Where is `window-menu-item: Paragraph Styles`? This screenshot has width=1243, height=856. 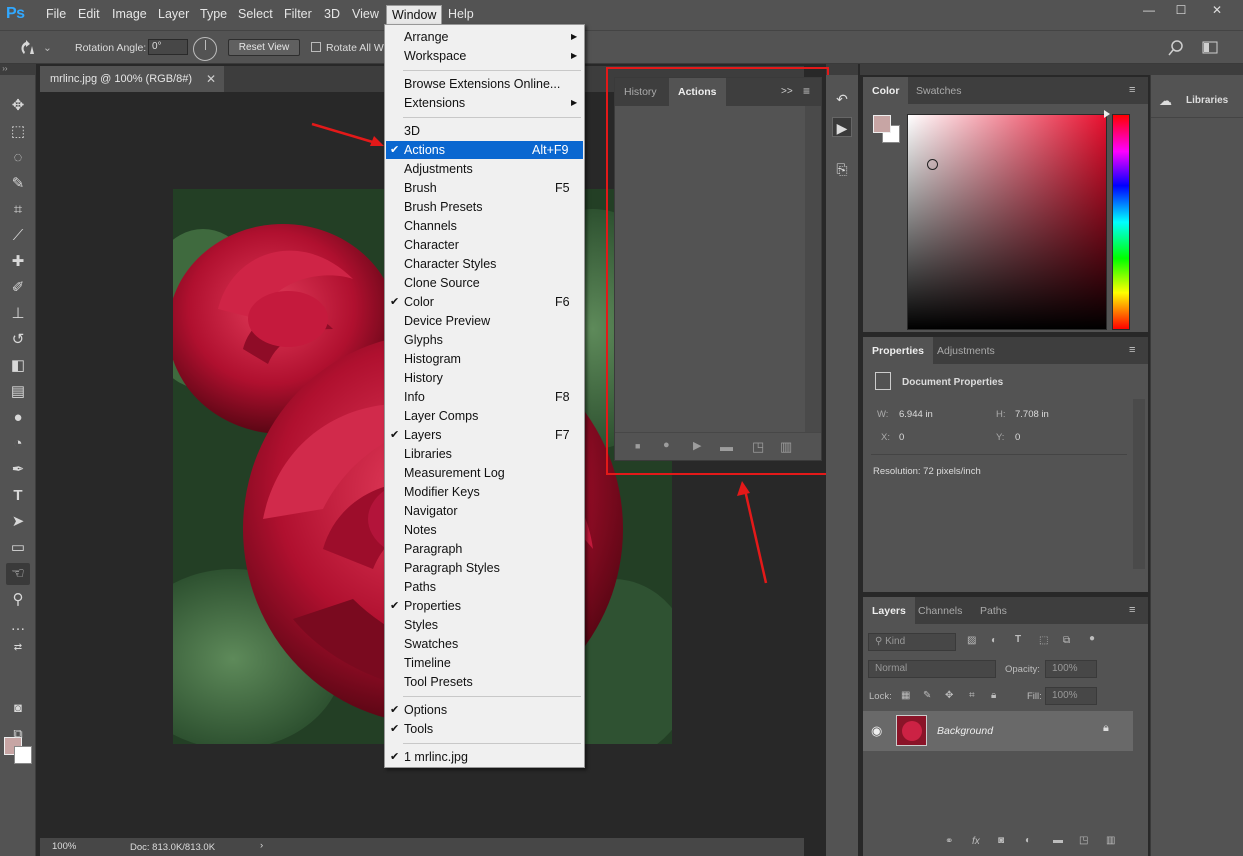
window-menu-item: Paragraph Styles is located at coordinates (484, 568).